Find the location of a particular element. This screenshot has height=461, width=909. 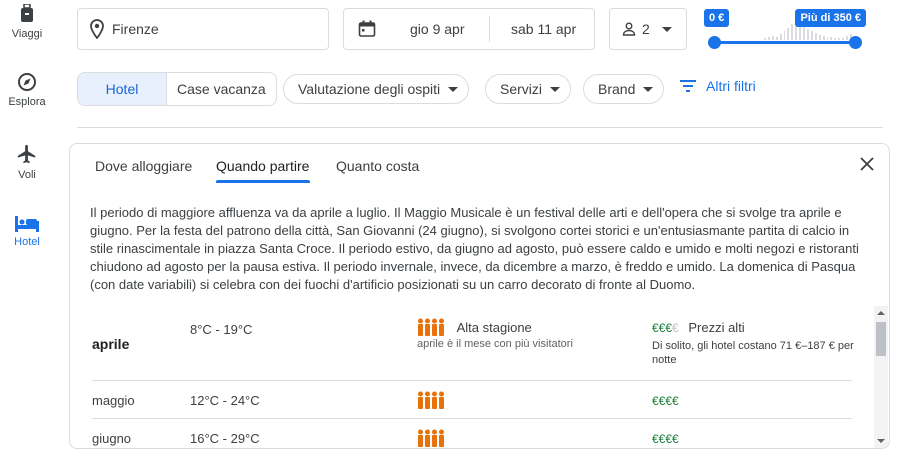

scroll-down-icon is located at coordinates (881, 441).